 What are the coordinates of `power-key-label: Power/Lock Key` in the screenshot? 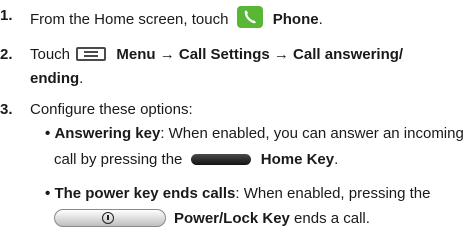 It's located at (232, 218).